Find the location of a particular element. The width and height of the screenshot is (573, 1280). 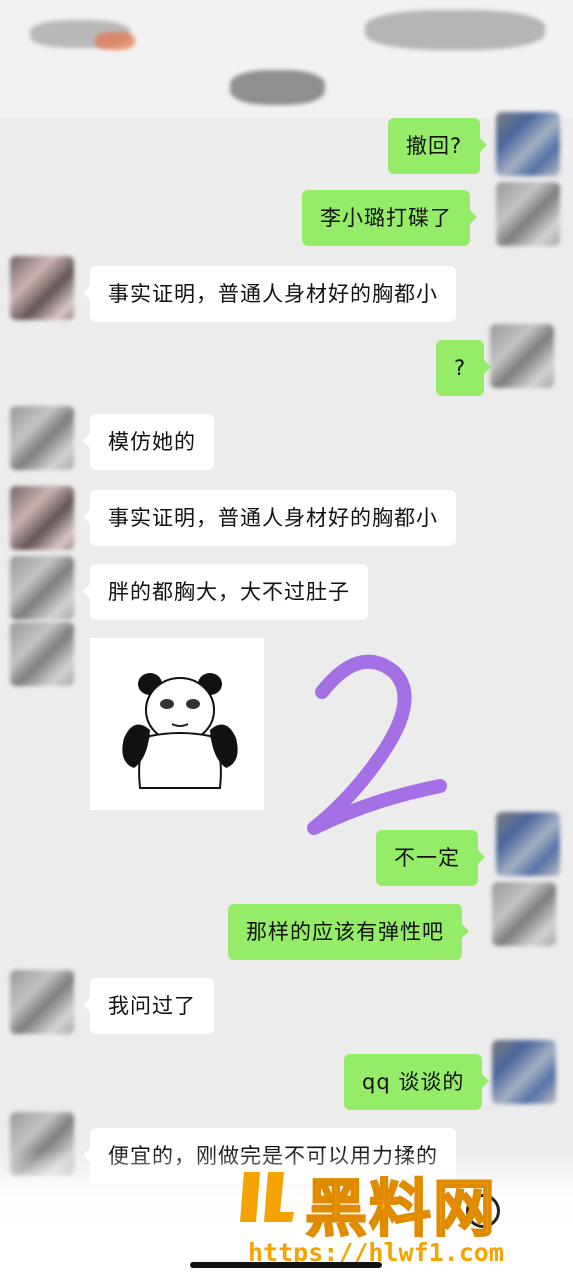

home-indicator is located at coordinates (286, 1265).